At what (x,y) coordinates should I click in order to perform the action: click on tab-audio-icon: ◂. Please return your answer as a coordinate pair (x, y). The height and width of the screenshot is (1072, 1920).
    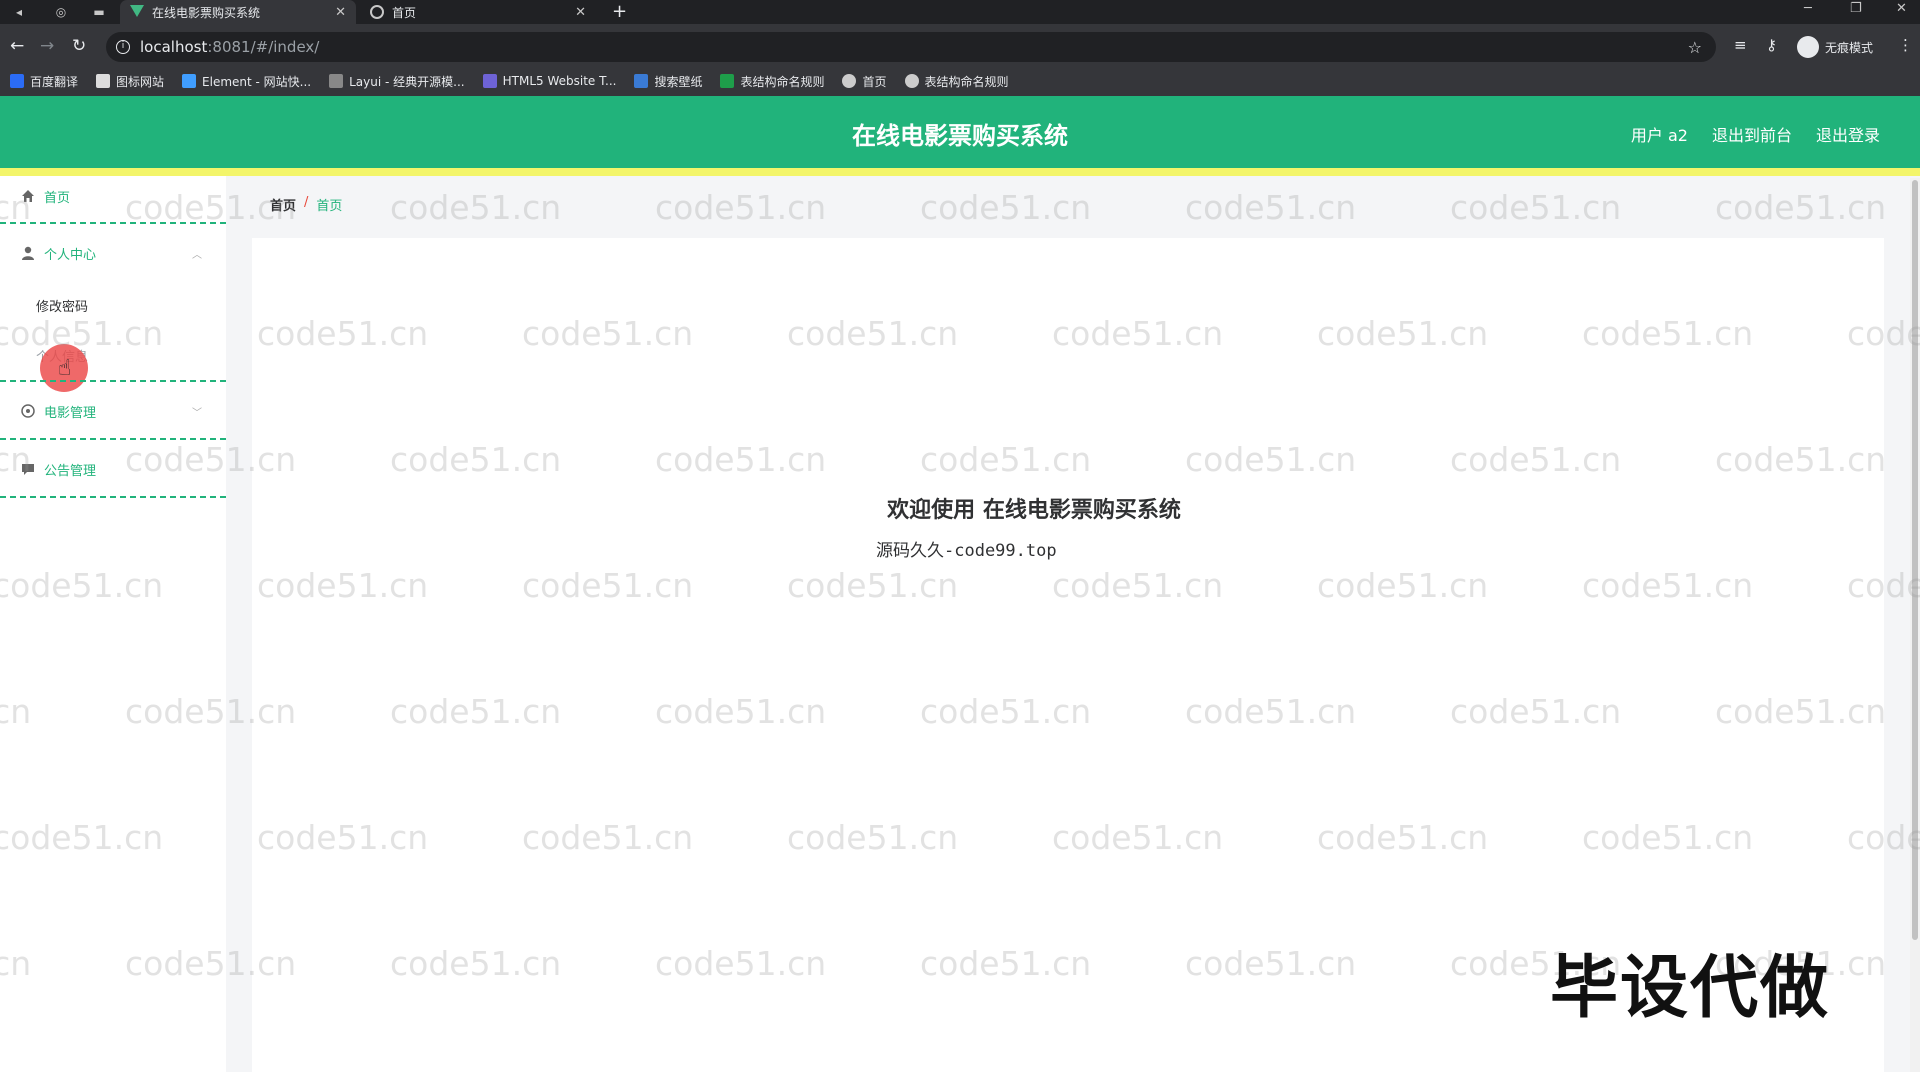
    Looking at the image, I should click on (19, 12).